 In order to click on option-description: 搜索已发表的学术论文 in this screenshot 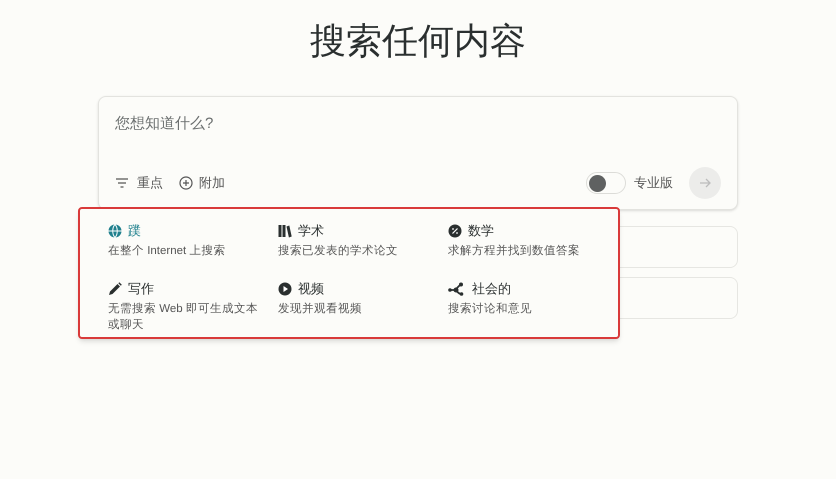, I will do `click(338, 251)`.